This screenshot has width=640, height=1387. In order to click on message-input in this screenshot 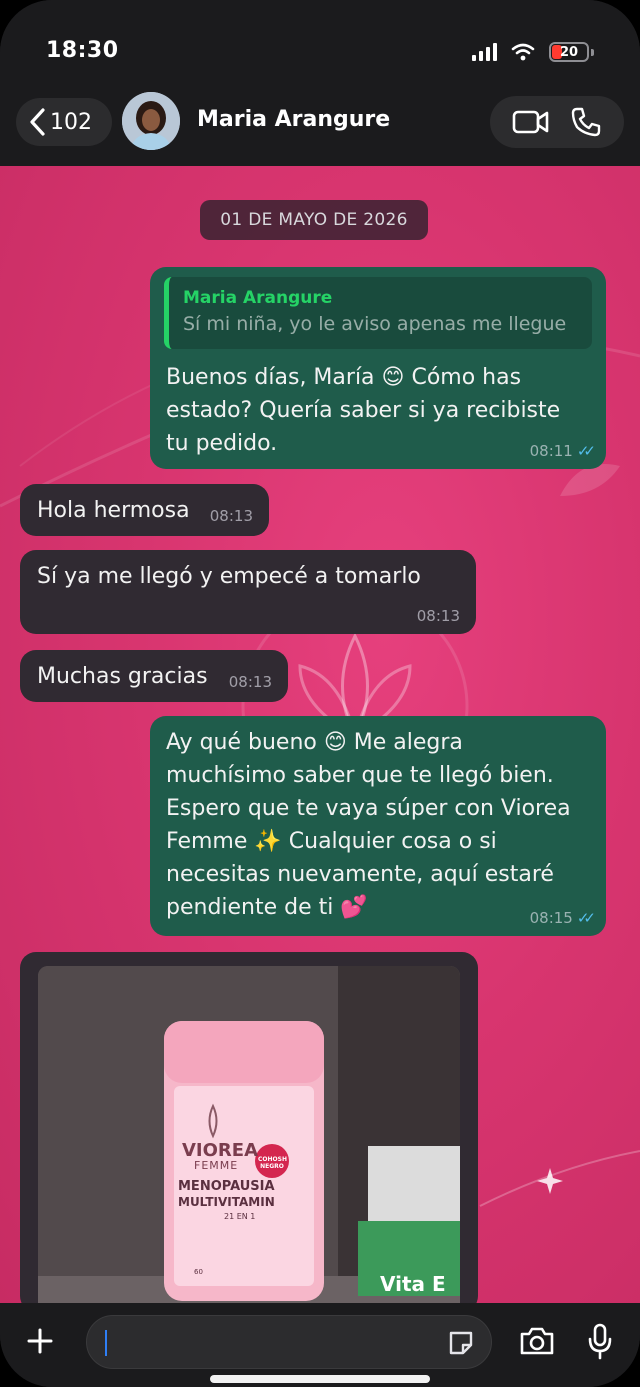, I will do `click(289, 1342)`.